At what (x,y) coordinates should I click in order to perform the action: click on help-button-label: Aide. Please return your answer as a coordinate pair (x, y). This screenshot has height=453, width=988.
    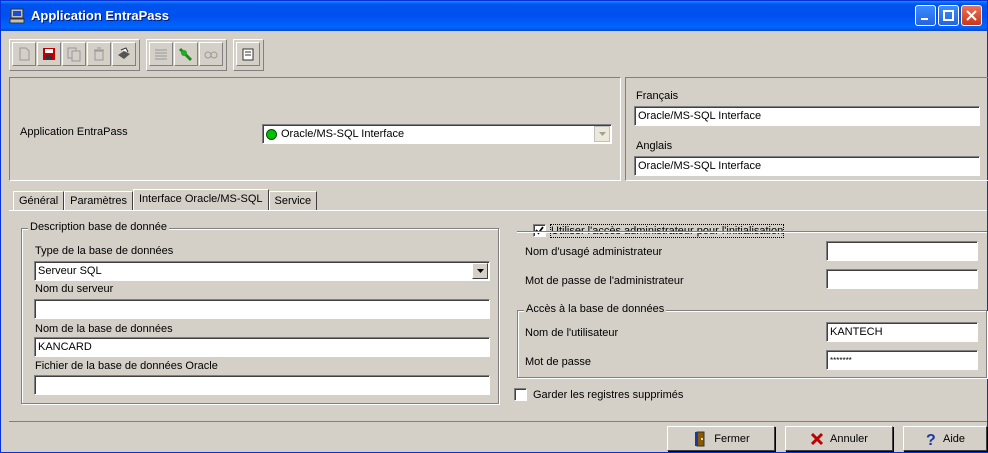
    Looking at the image, I should click on (954, 438).